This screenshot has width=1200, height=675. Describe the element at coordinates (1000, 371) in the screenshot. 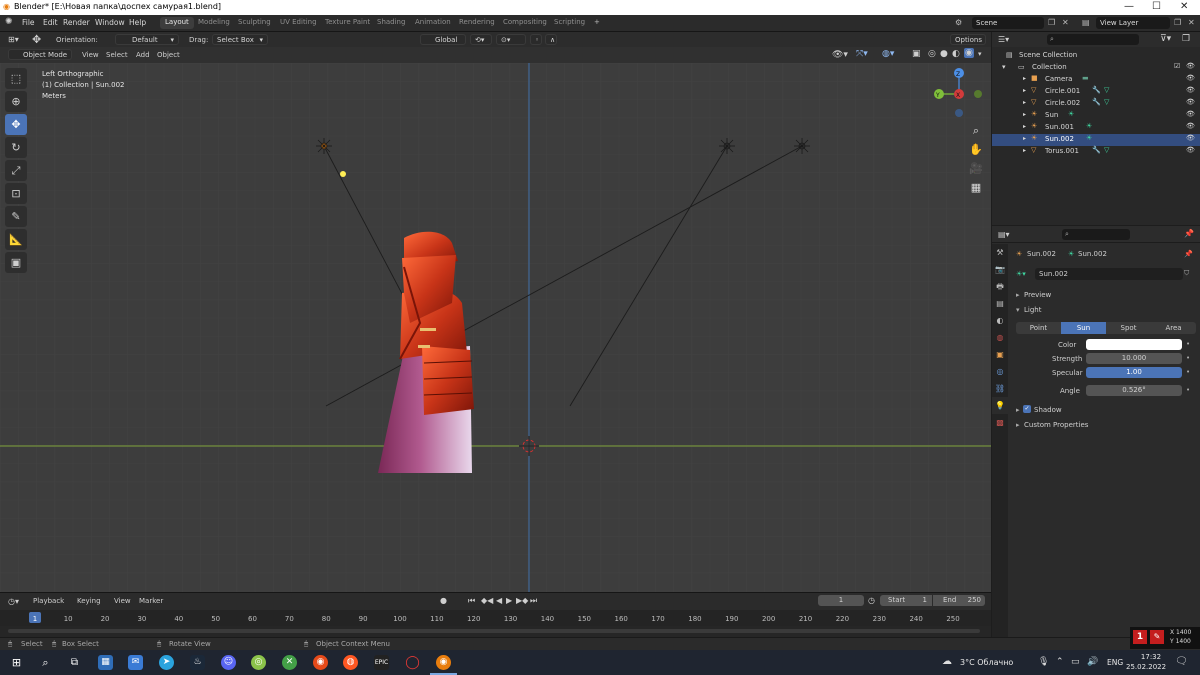

I see `physics-tab-icon: ◎` at that location.